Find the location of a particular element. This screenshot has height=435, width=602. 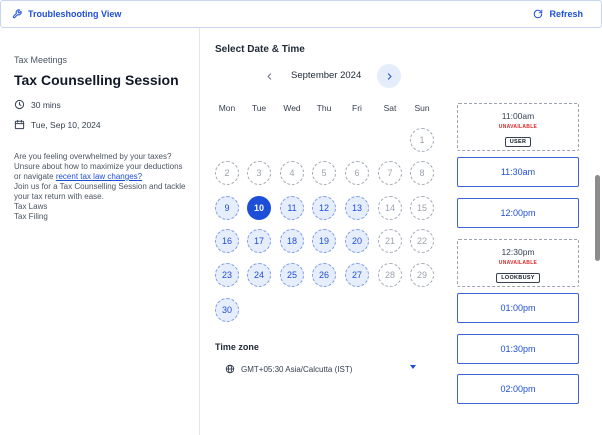

time-slot-button: 12:00pm is located at coordinates (518, 213).